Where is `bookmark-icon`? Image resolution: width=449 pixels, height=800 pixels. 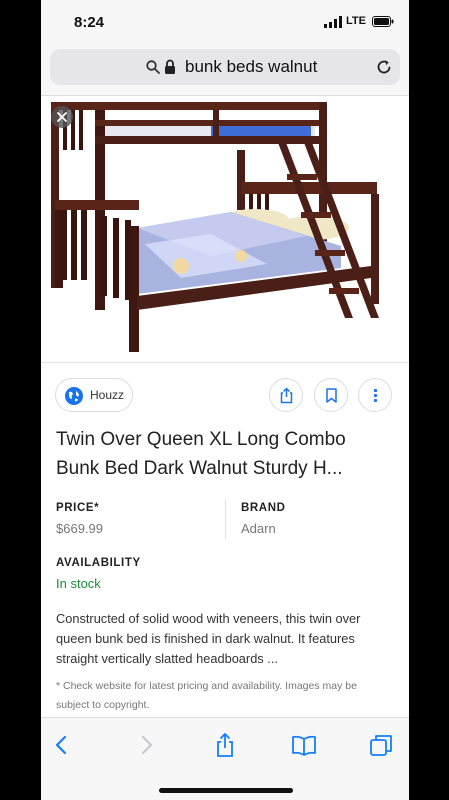
bookmark-icon is located at coordinates (331, 395).